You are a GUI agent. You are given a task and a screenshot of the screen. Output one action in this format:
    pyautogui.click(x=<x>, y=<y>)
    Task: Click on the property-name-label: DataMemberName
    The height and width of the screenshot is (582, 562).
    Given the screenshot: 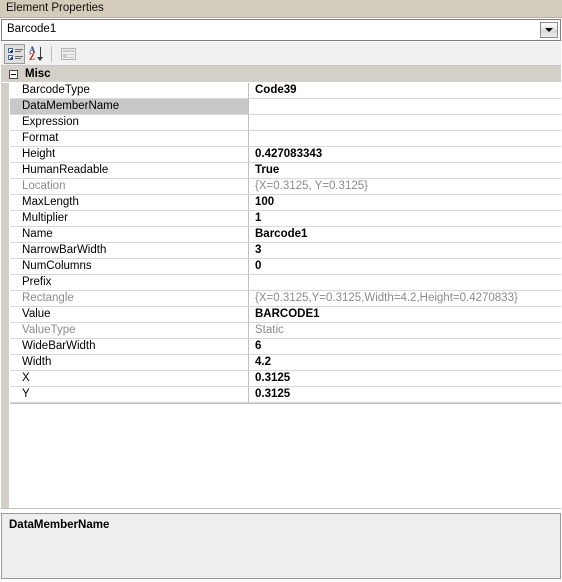 What is the action you would take?
    pyautogui.click(x=71, y=106)
    